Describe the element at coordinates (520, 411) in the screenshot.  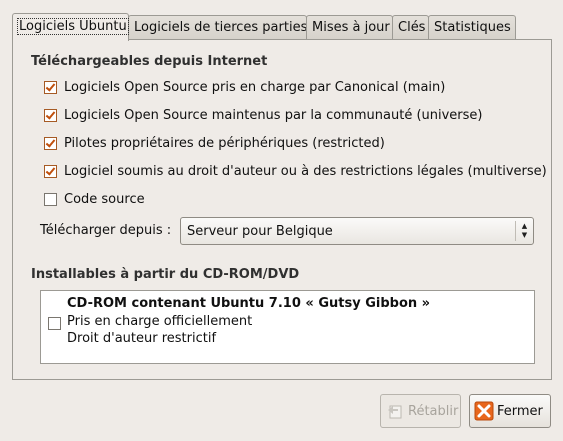
I see `close-button-label: Fermer` at that location.